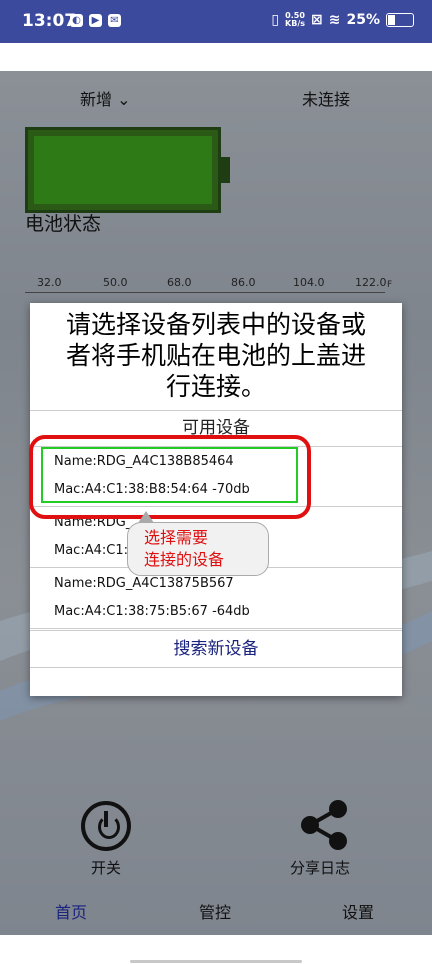 Image resolution: width=432 pixels, height=964 pixels. I want to click on temperature-scale: 32.0 50.0 68.0 86.0 104.0 122.0 F, so click(210, 288).